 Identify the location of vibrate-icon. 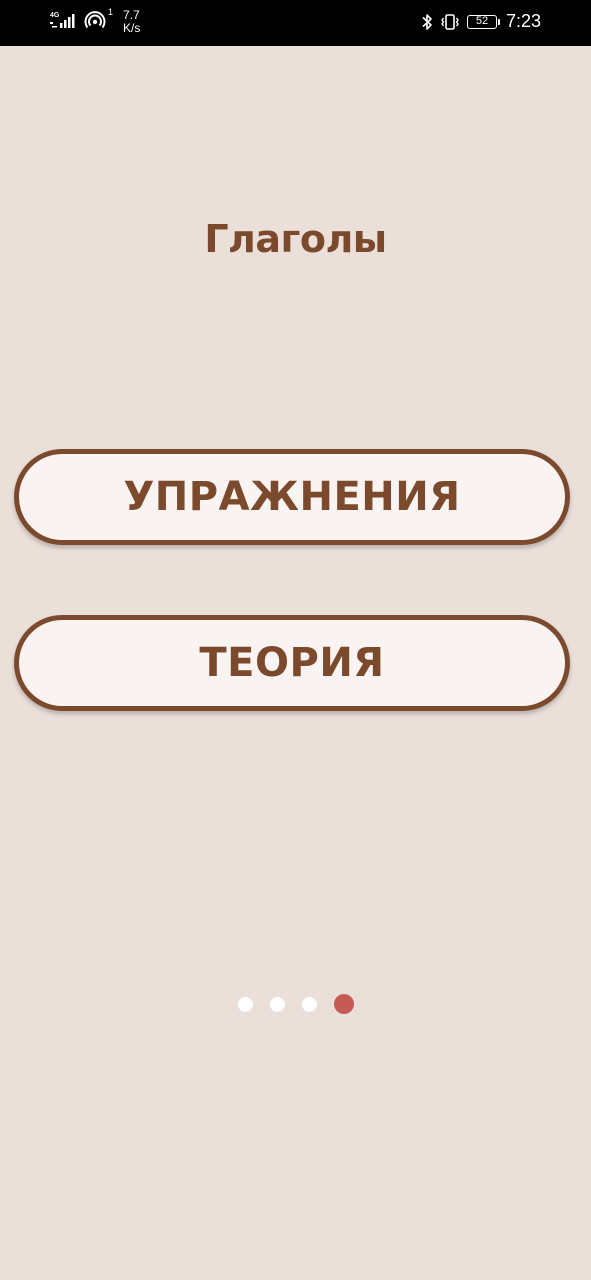
(450, 22).